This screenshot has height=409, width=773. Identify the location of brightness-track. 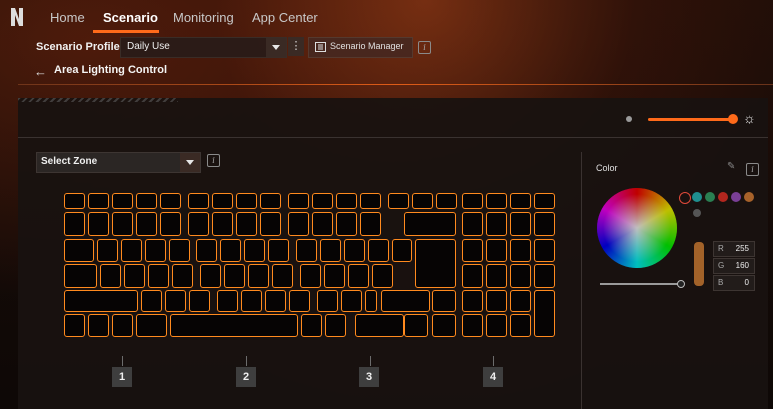
(691, 119).